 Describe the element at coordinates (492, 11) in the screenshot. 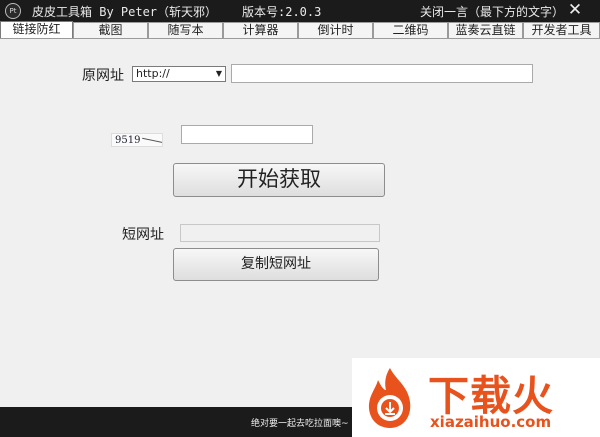

I see `close-one-liner-link: 关闭一言（最下方的文字）` at that location.